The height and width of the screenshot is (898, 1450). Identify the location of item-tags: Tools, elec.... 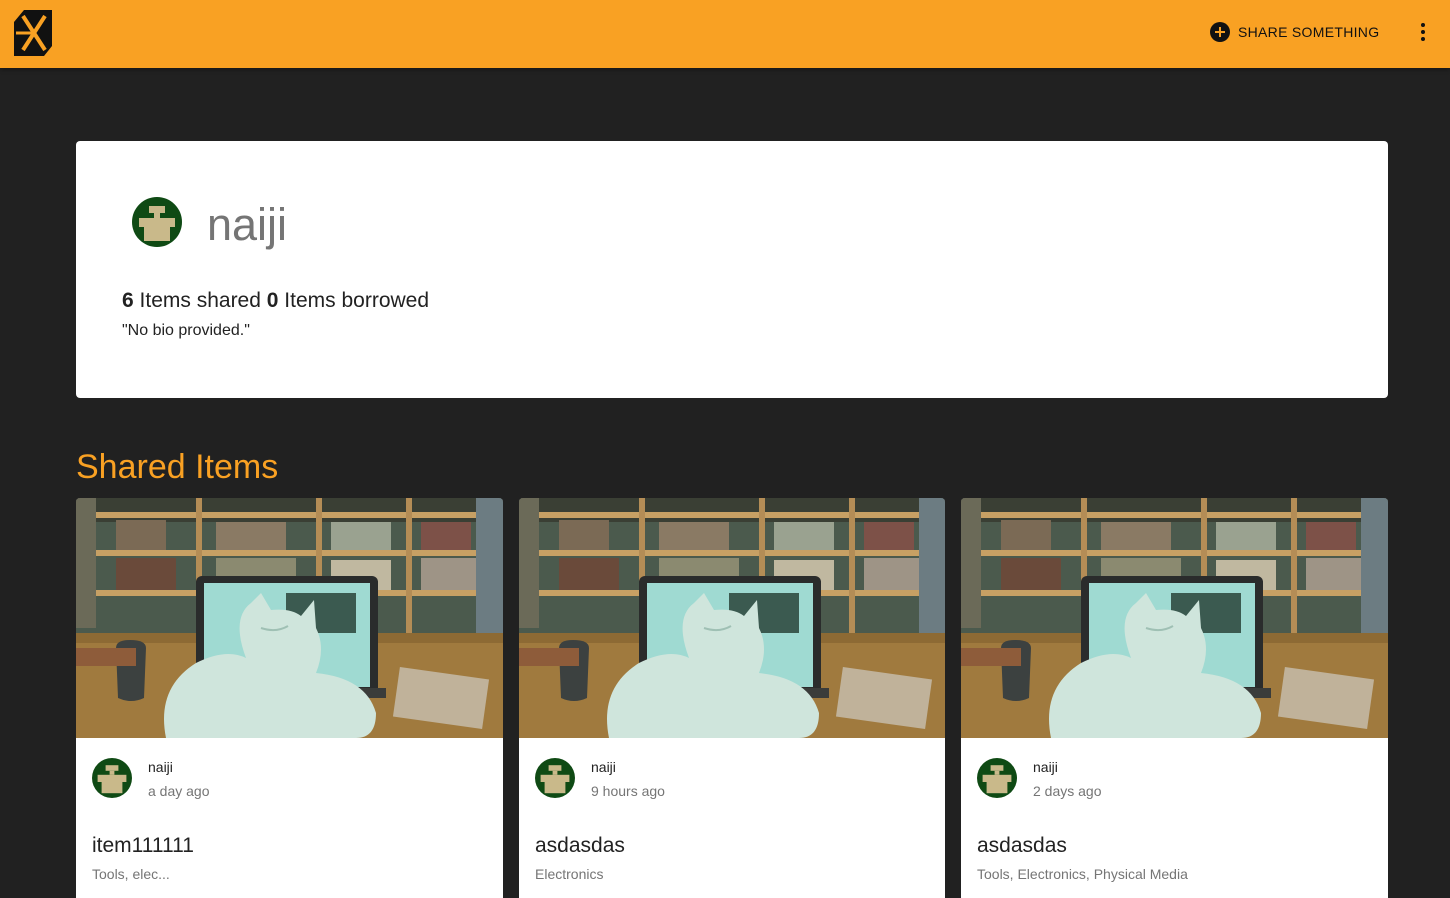
(131, 874).